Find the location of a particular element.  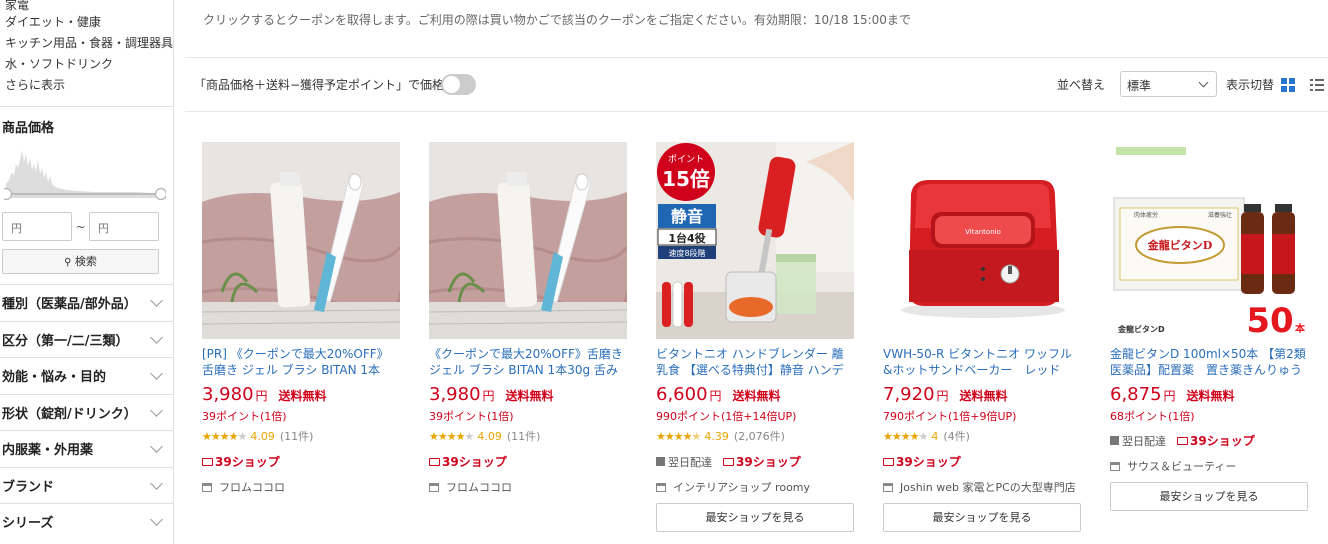

price-search-button: ⚲ 検索 is located at coordinates (80, 261).